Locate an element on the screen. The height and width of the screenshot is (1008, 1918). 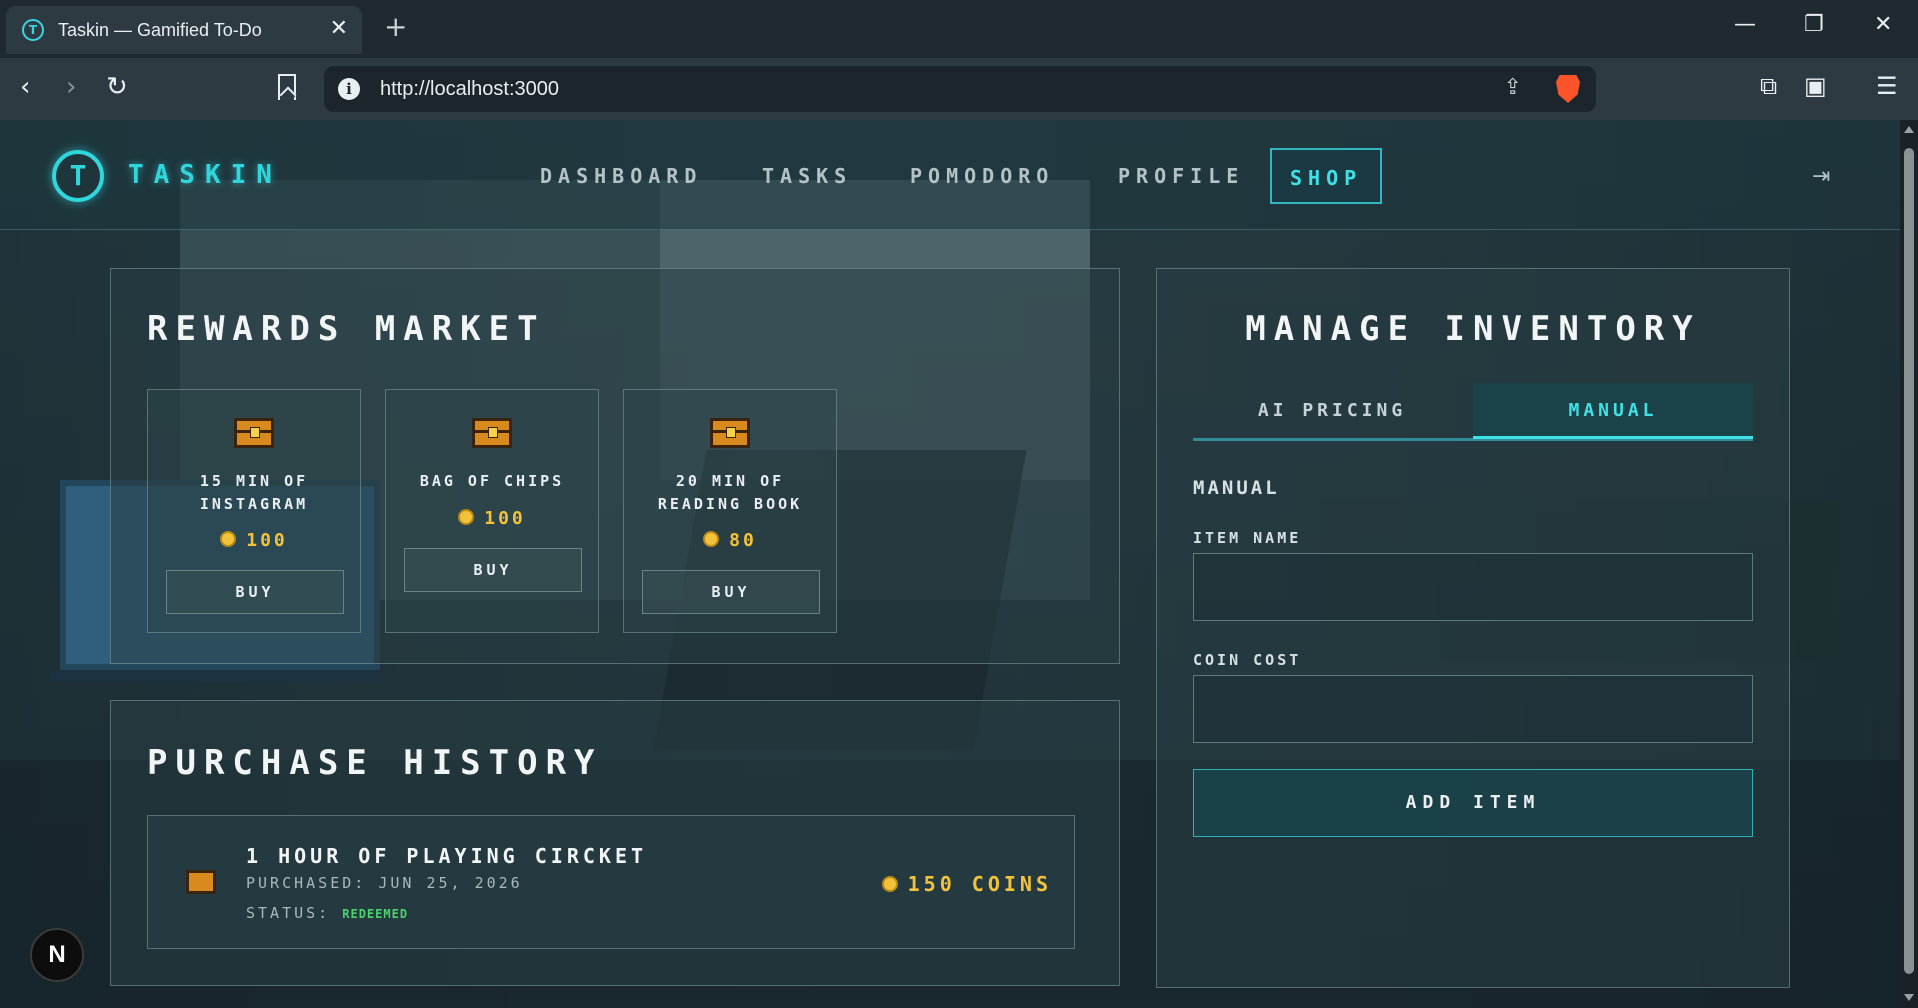
bookmark-icon is located at coordinates (287, 87).